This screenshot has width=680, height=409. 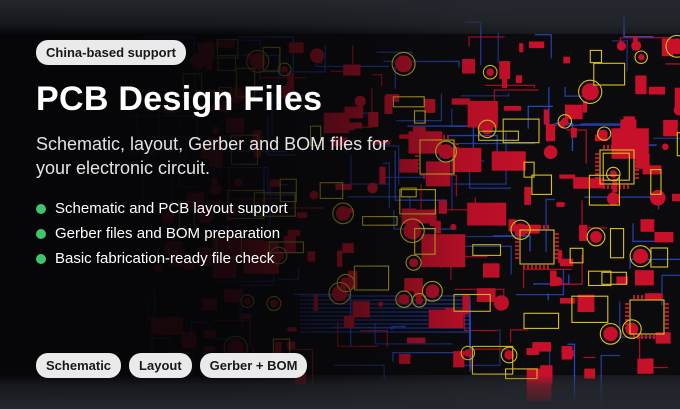 What do you see at coordinates (165, 258) in the screenshot?
I see `feature-text: Basic fabrication-ready file check` at bounding box center [165, 258].